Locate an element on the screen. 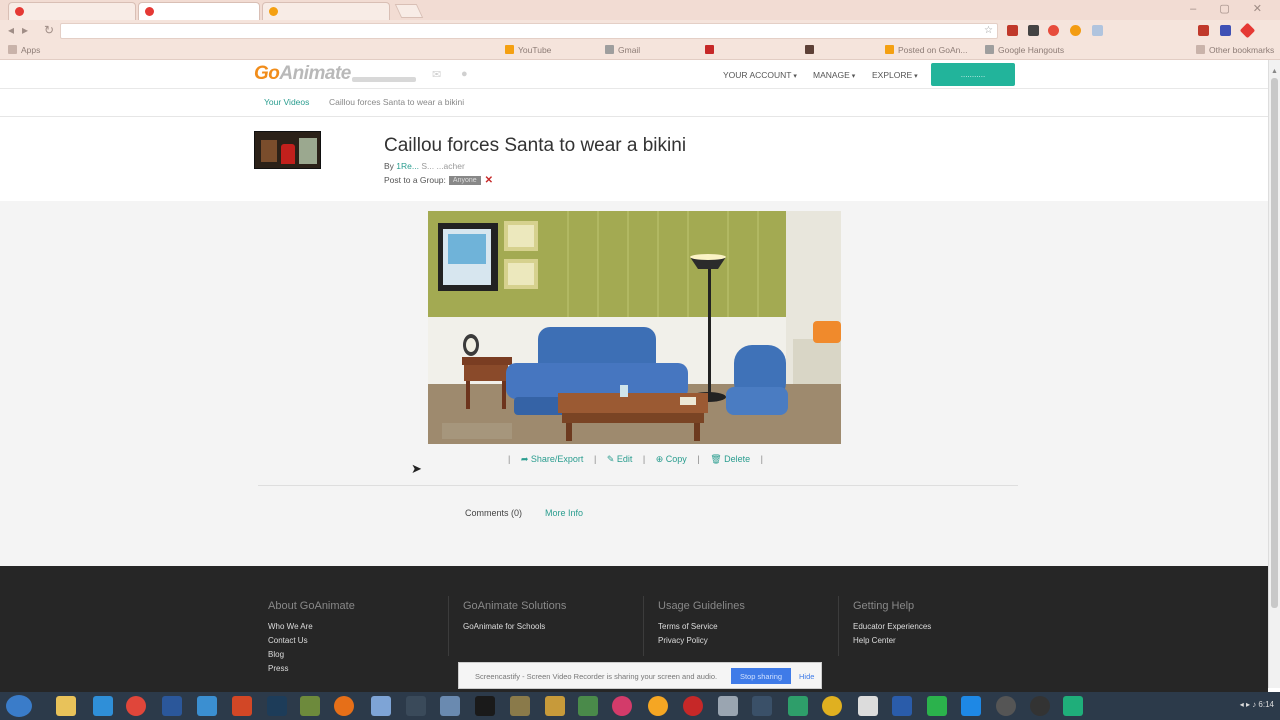 This screenshot has width=1280, height=720. bookmark-hangouts: Google Hangouts is located at coordinates (1024, 50).